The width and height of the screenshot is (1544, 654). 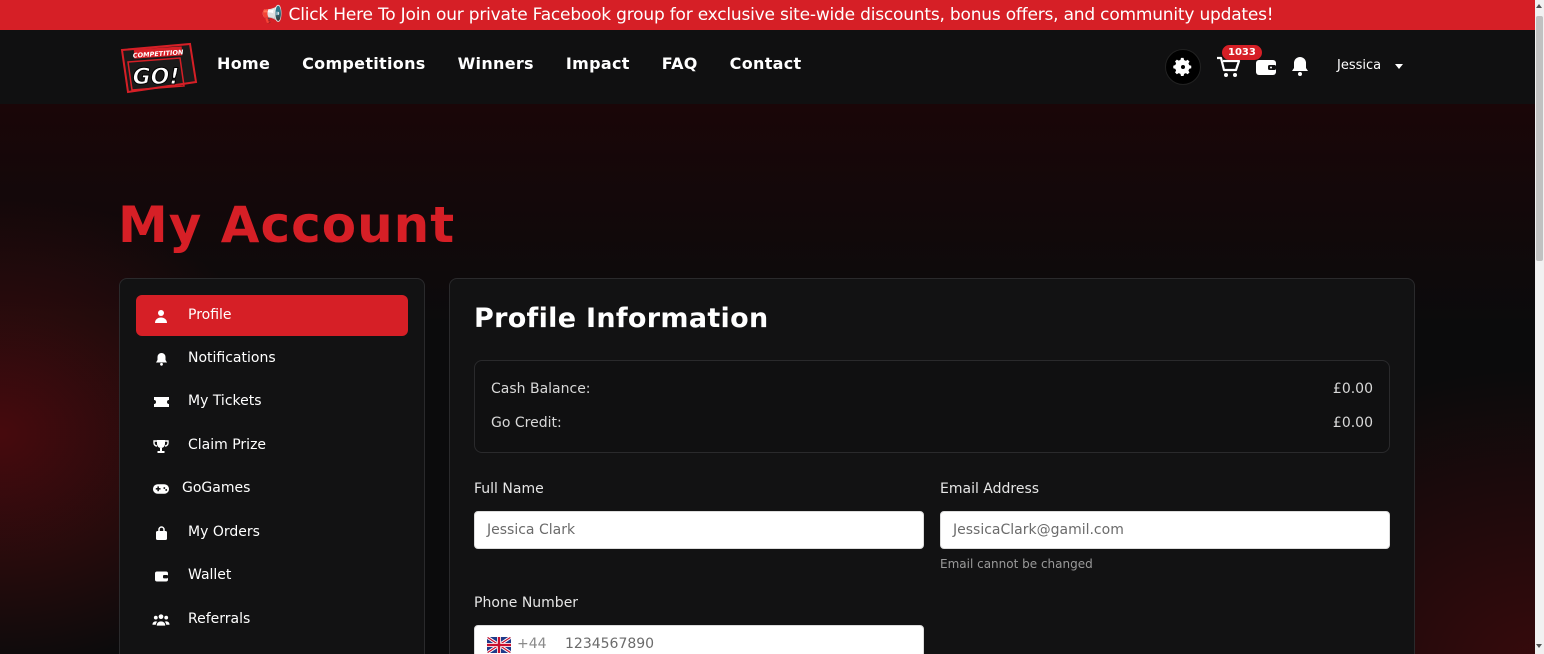 What do you see at coordinates (161, 533) in the screenshot?
I see `bag-icon` at bounding box center [161, 533].